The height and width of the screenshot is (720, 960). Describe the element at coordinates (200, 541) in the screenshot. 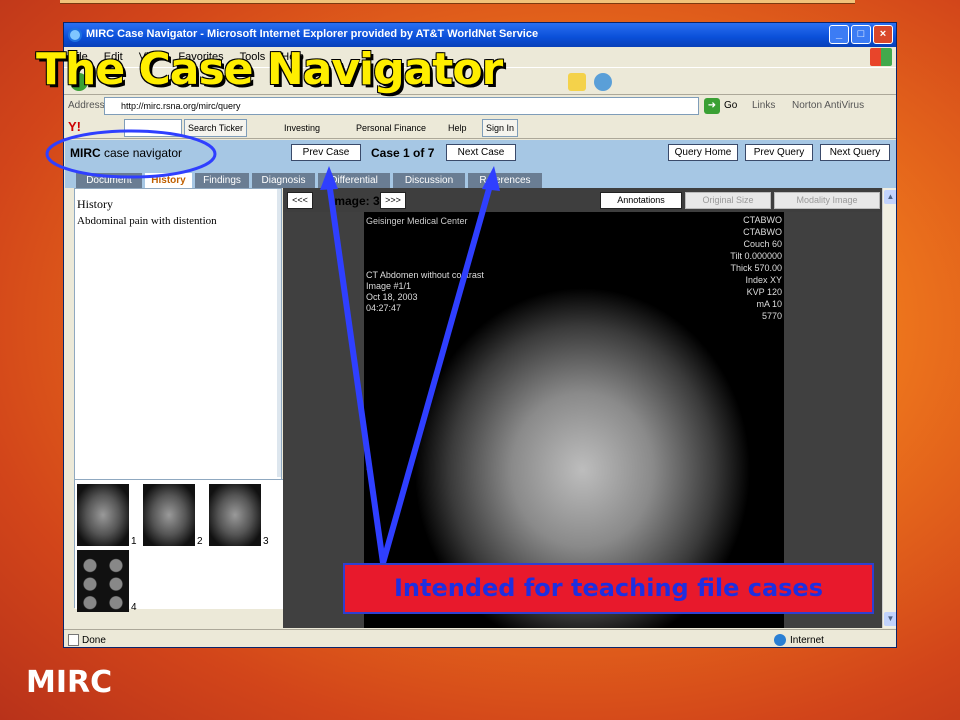

I see `thumbnail-number: 2` at that location.